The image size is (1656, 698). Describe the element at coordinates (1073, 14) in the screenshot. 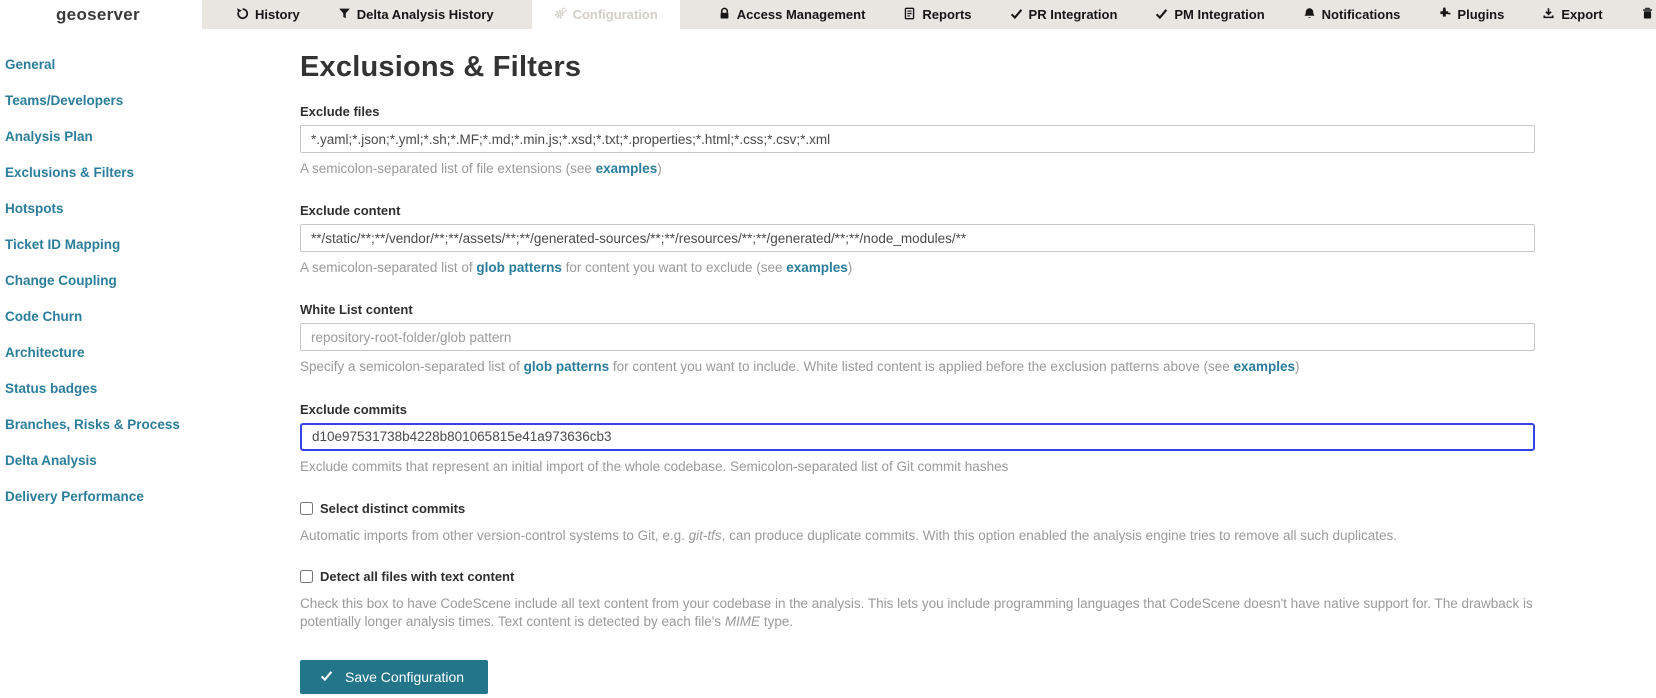

I see `tab-label: PR Integration` at that location.